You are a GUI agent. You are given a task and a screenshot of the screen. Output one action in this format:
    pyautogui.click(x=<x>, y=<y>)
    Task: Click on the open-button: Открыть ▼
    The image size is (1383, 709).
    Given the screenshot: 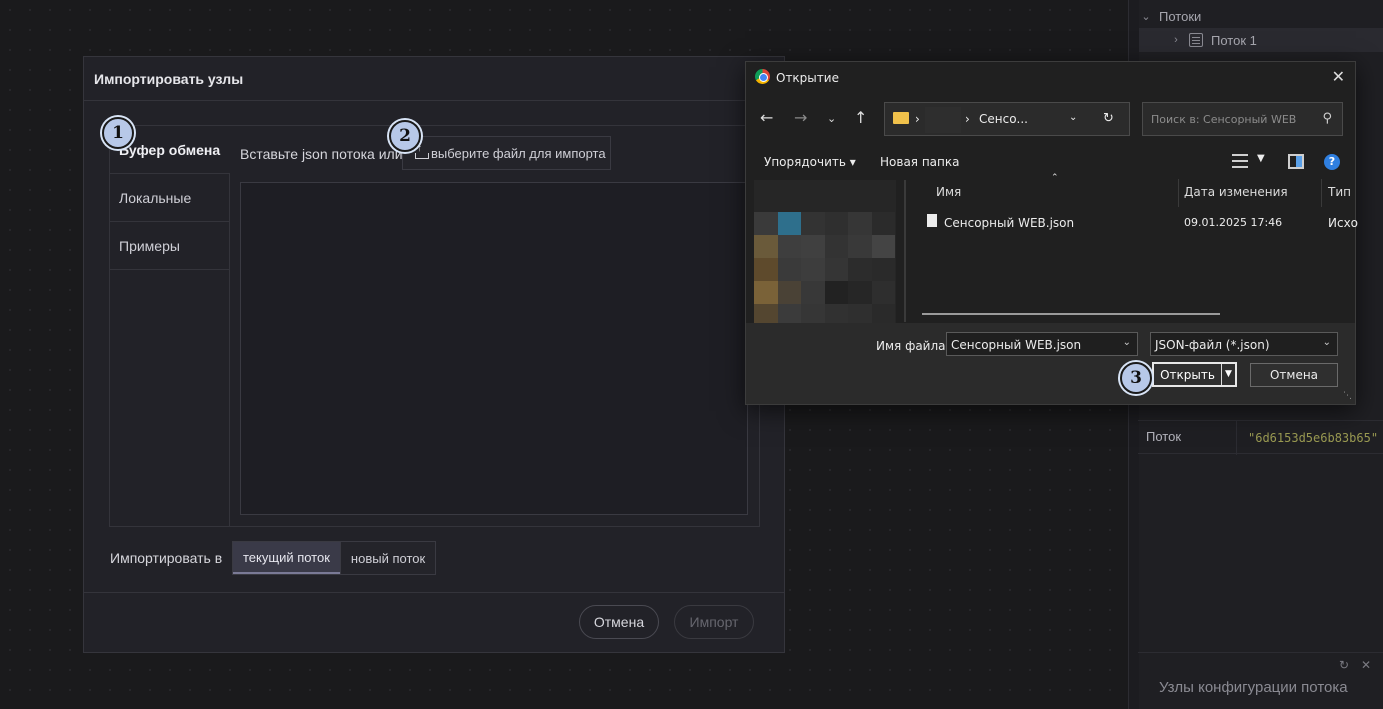 What is the action you would take?
    pyautogui.click(x=1194, y=374)
    